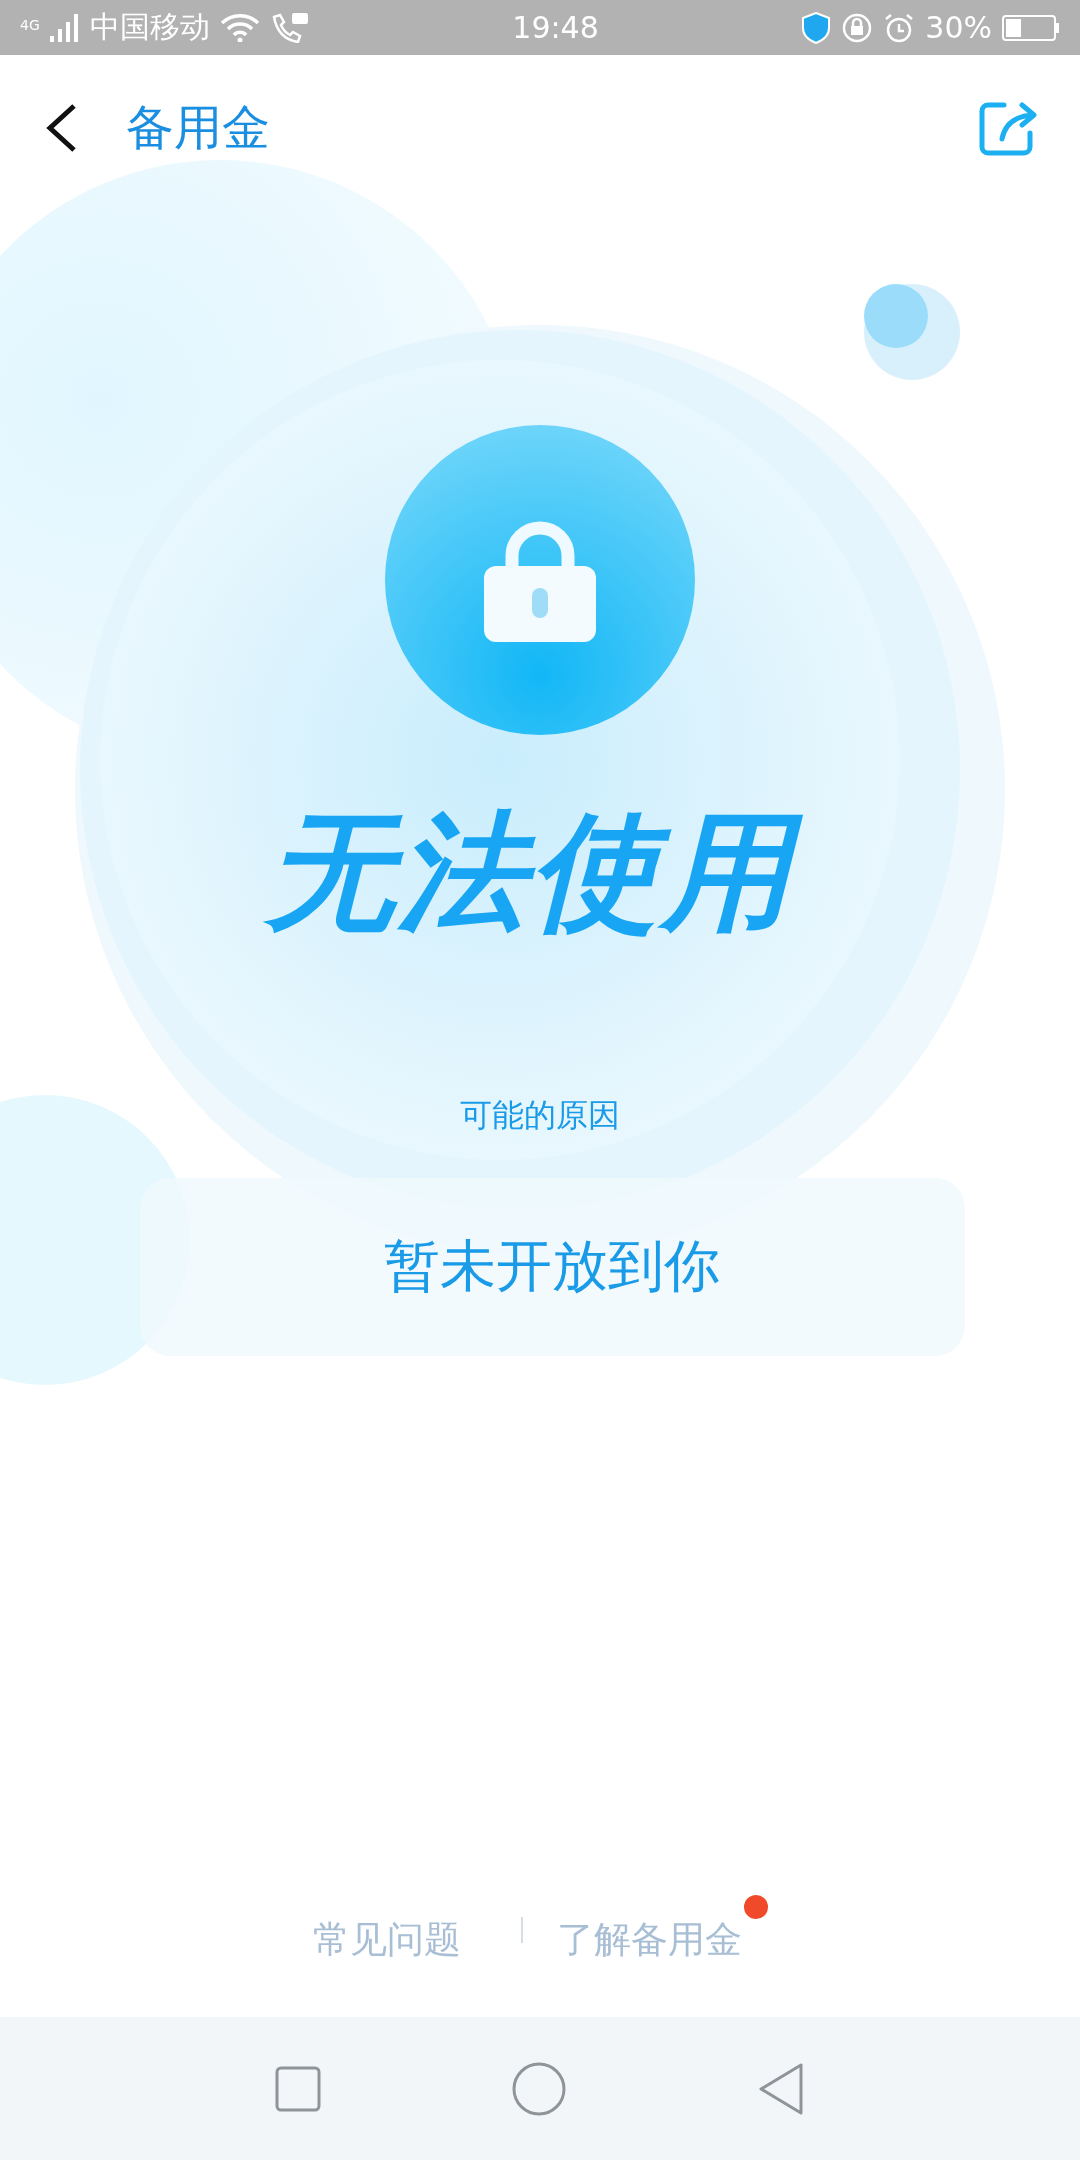 The width and height of the screenshot is (1080, 2160). Describe the element at coordinates (816, 27) in the screenshot. I see `shield-icon` at that location.